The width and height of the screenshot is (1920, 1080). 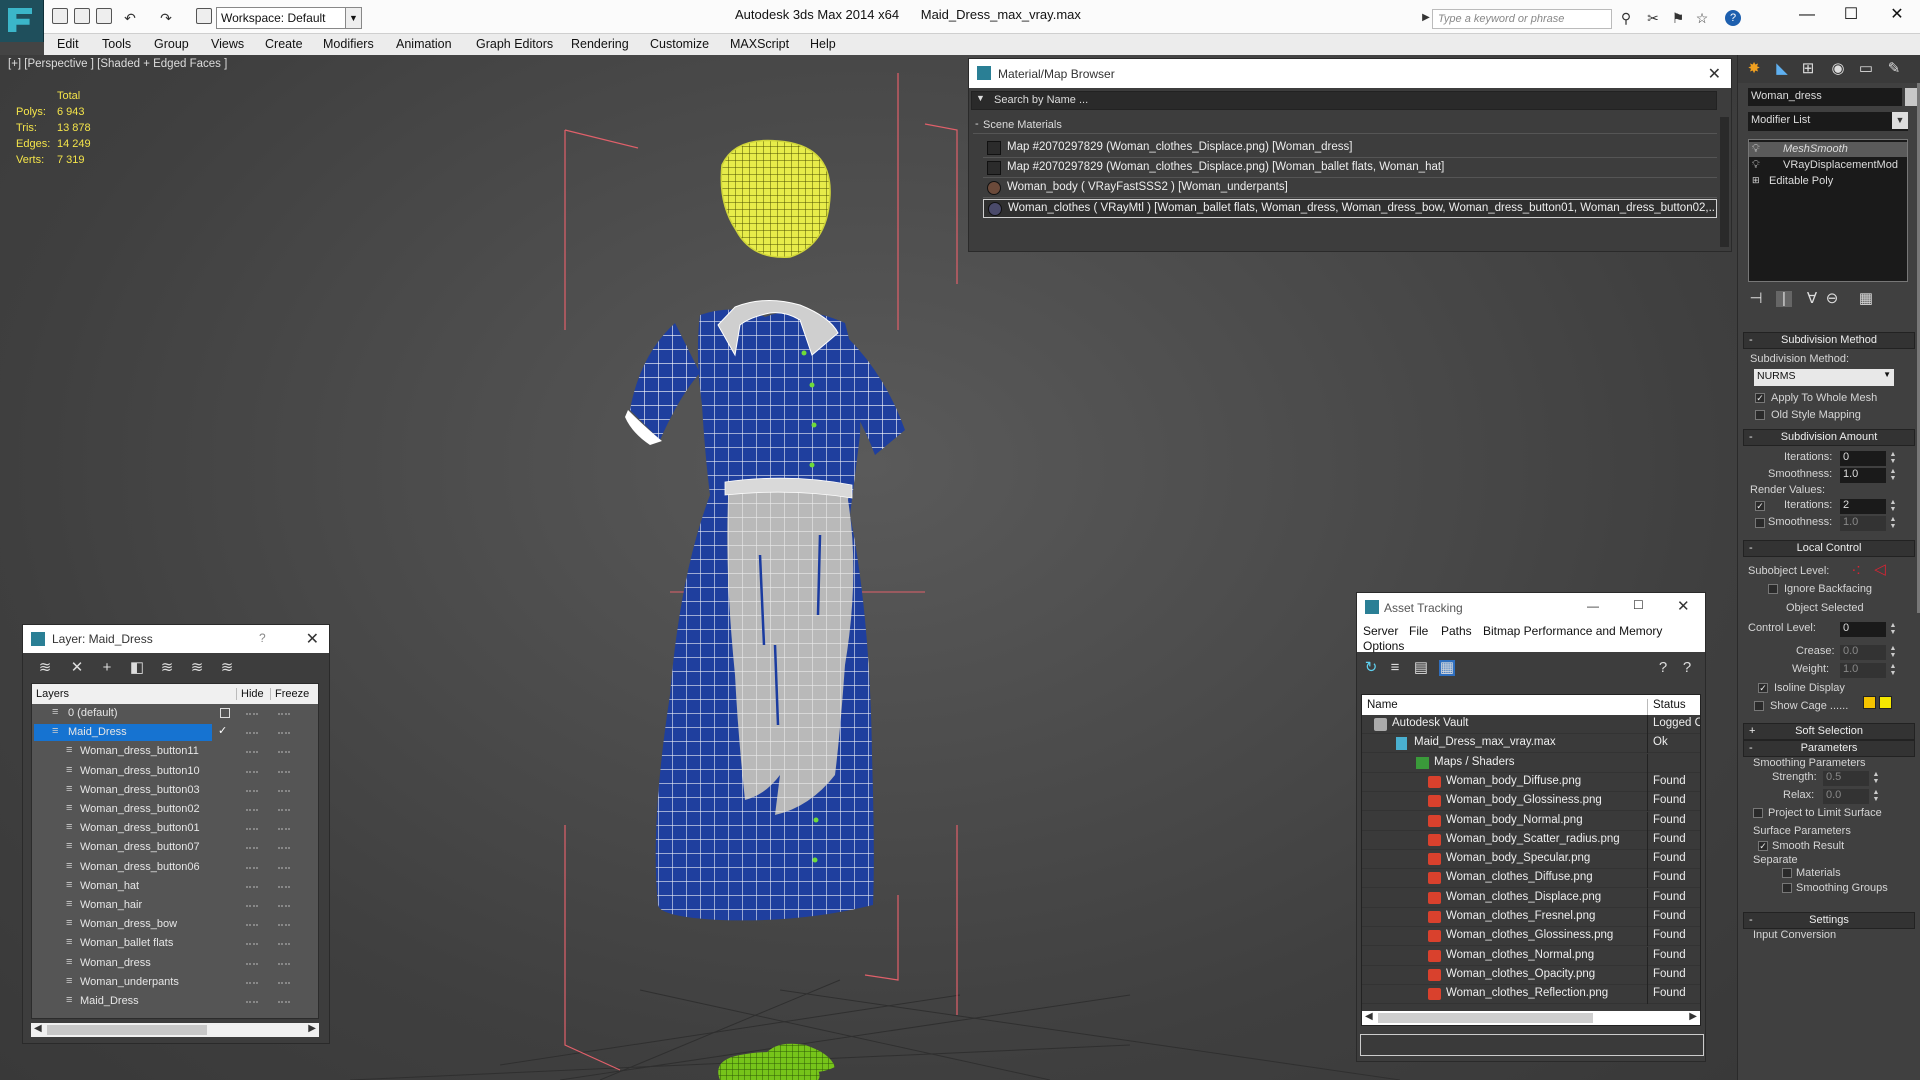 I want to click on add-to-layer-icon: +, so click(x=107, y=668).